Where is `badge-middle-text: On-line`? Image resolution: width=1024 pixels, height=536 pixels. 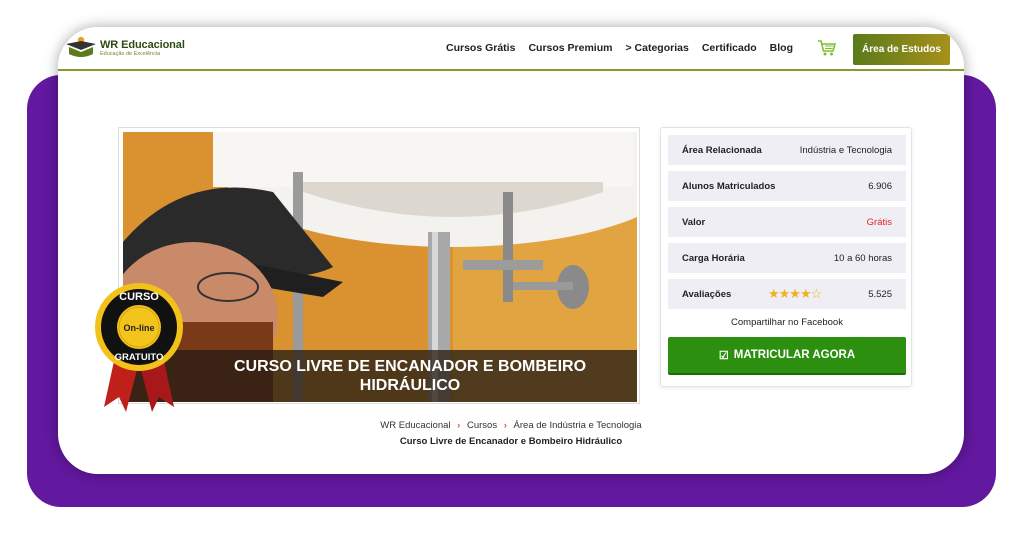
badge-middle-text: On-line is located at coordinates (139, 328).